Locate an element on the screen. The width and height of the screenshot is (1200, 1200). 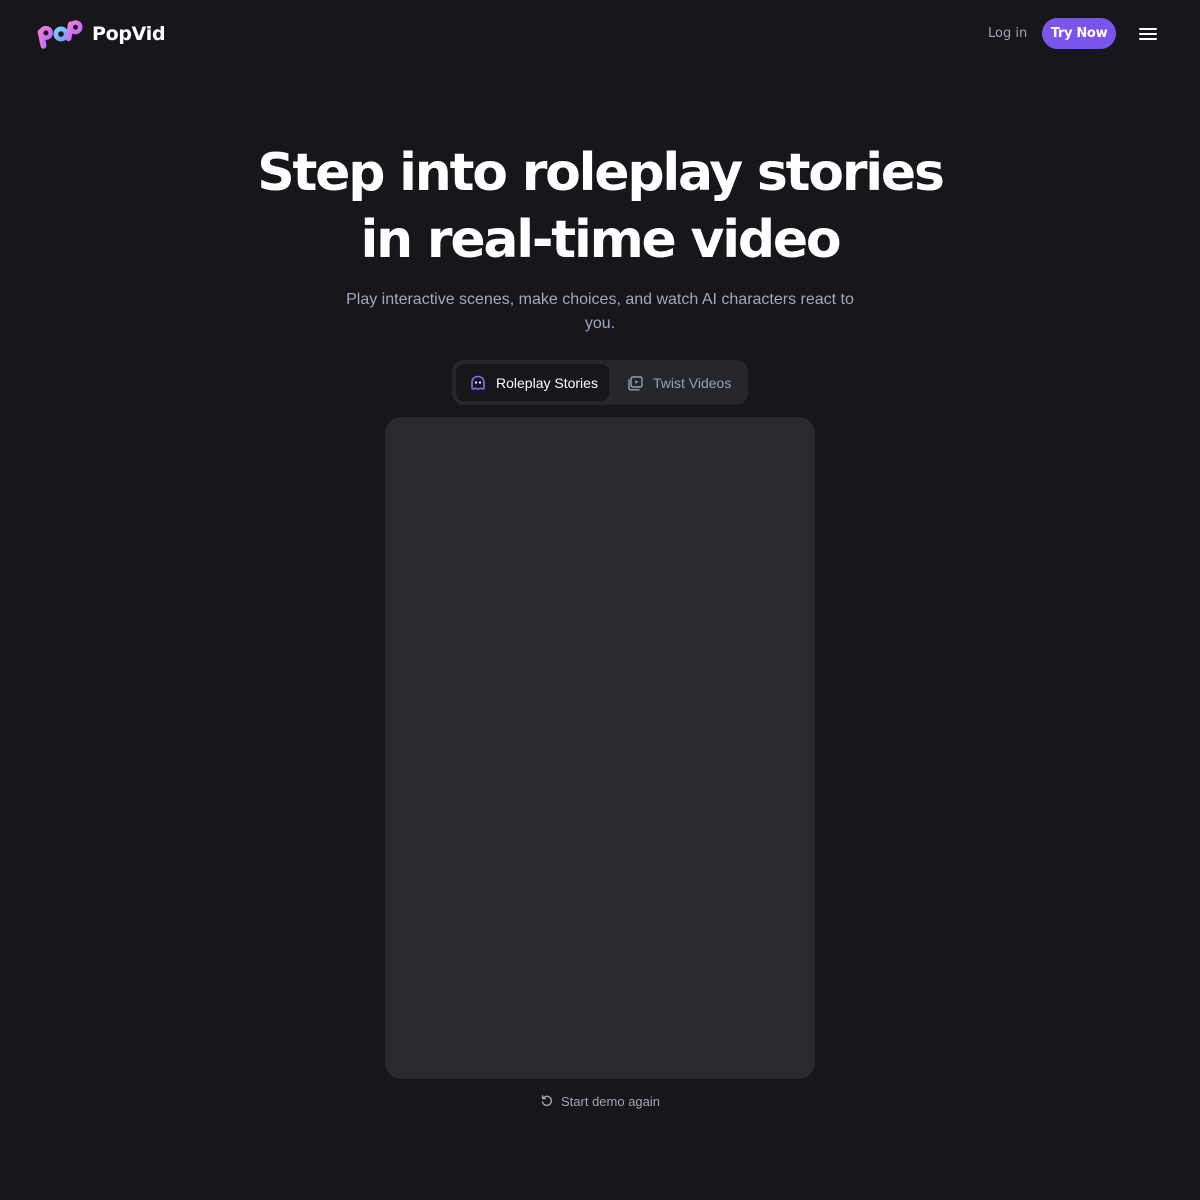
pop-logo-icon is located at coordinates (60, 34).